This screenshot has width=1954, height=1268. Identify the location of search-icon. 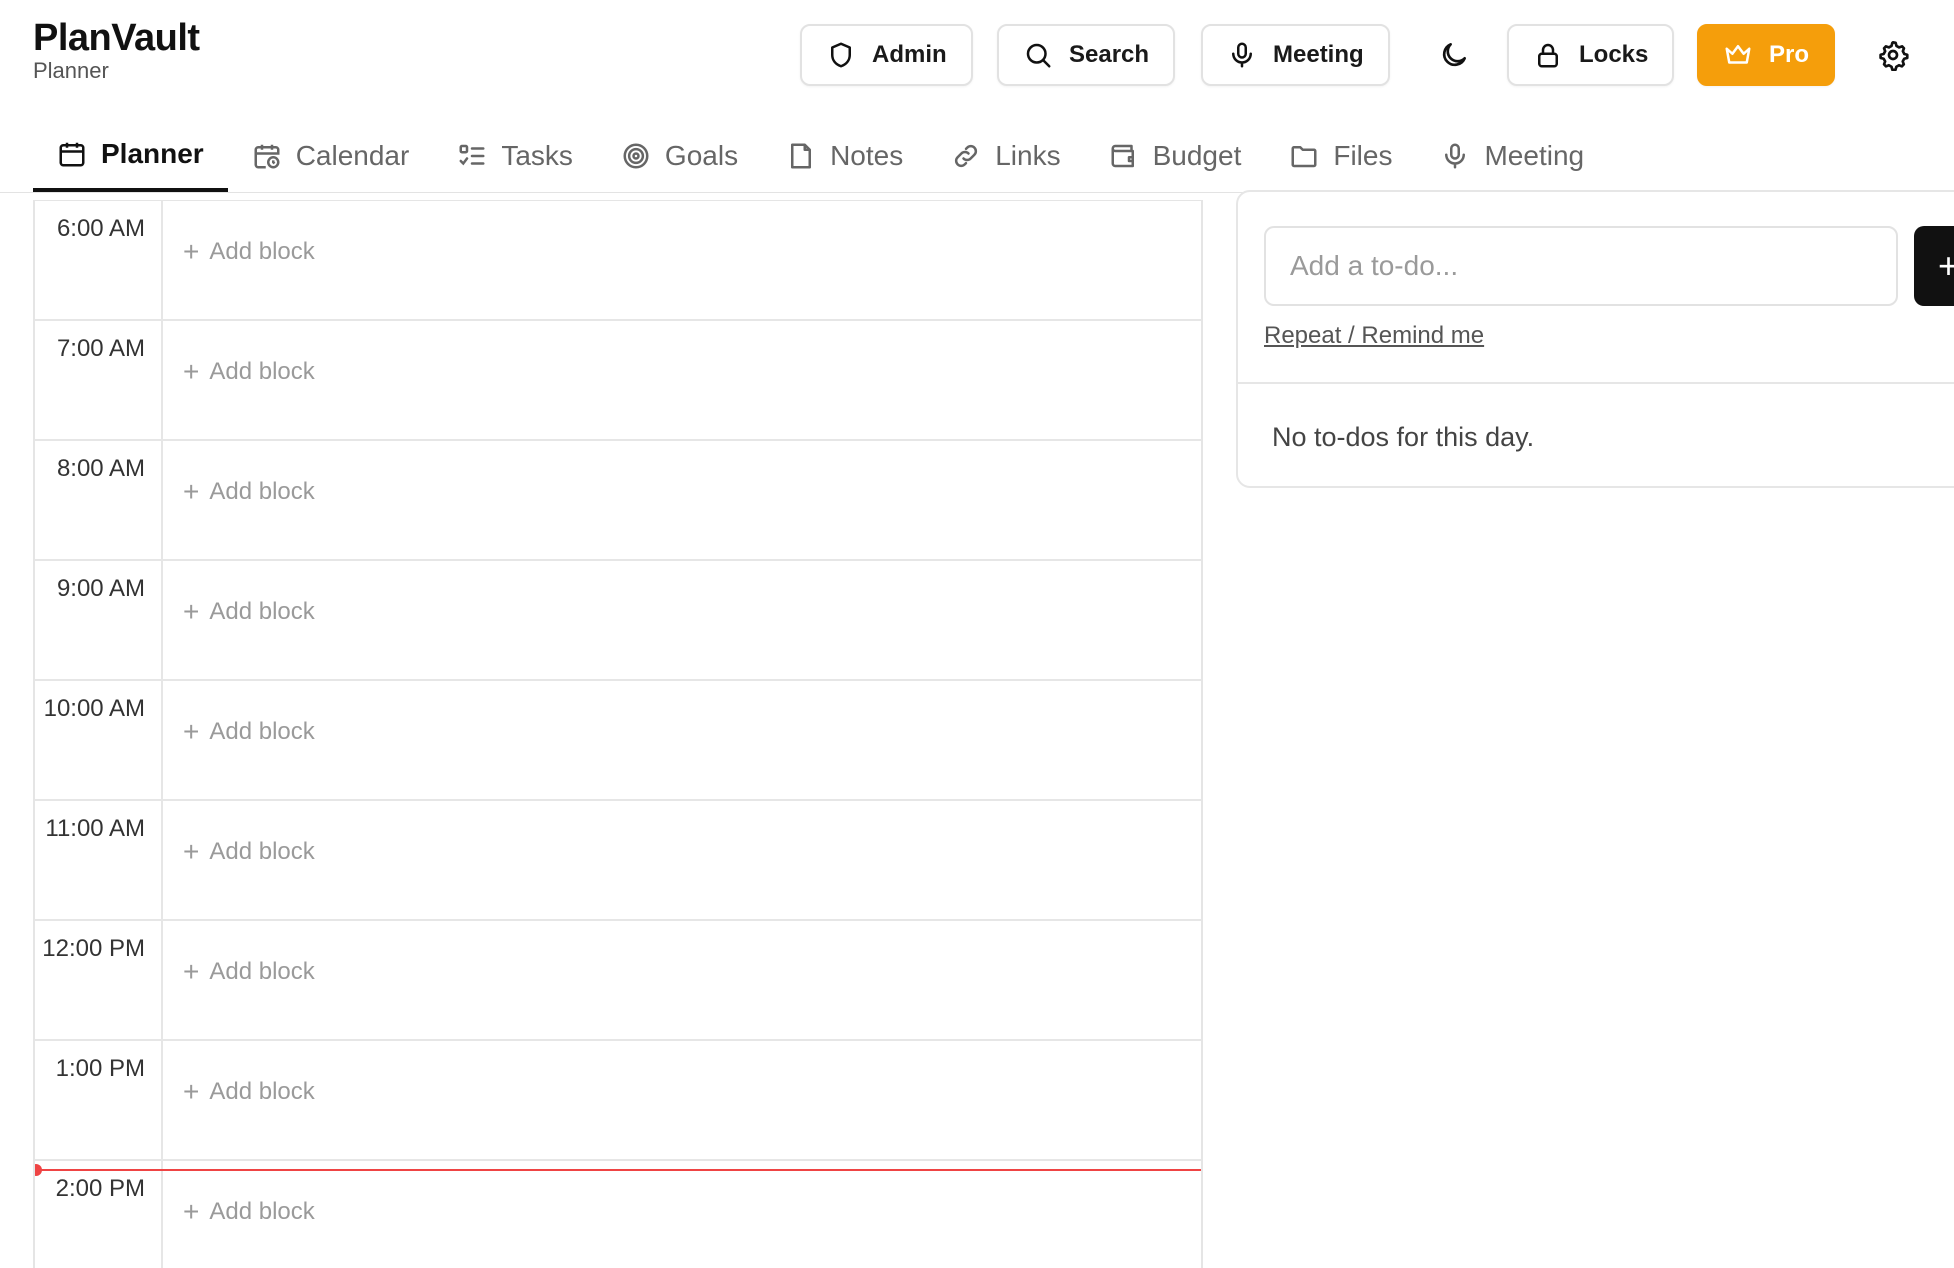
(1038, 55).